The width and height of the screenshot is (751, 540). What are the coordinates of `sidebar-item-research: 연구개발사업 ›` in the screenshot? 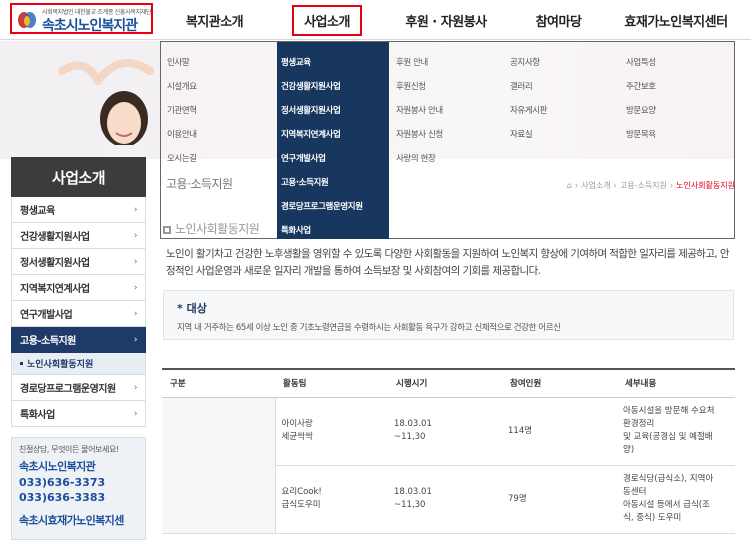 It's located at (78, 314).